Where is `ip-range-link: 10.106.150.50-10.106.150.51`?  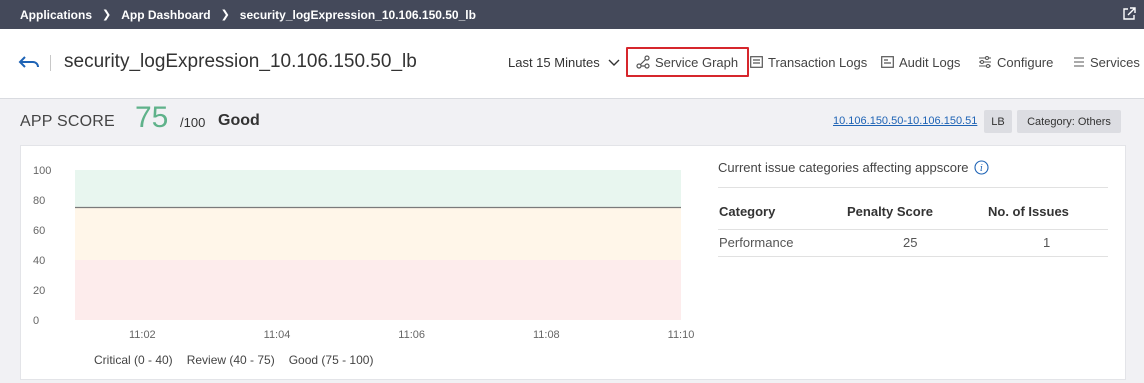
ip-range-link: 10.106.150.50-10.106.150.51 is located at coordinates (905, 121).